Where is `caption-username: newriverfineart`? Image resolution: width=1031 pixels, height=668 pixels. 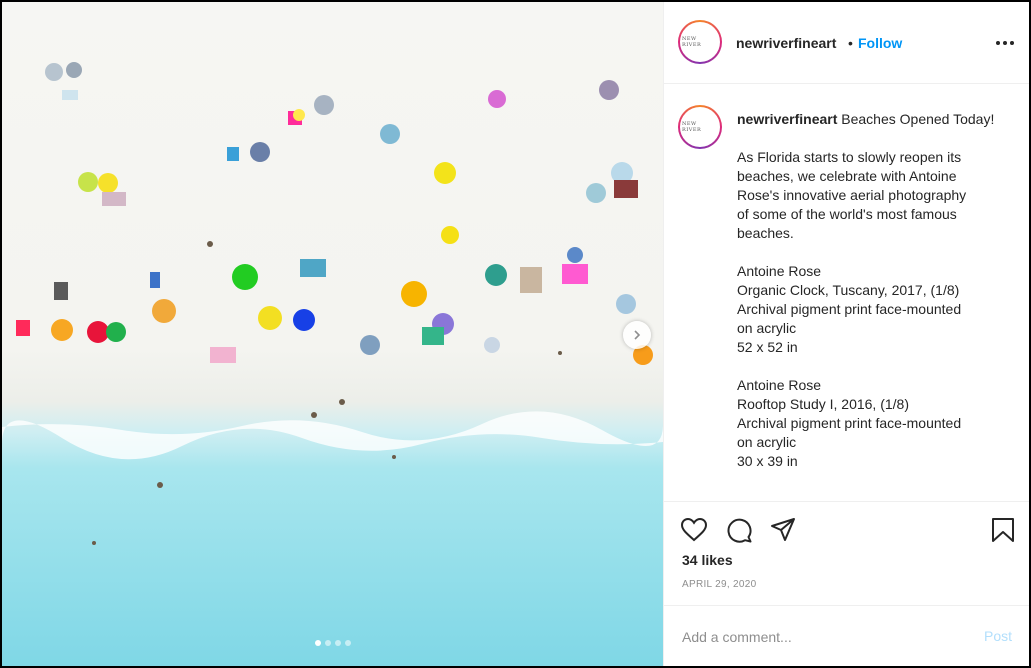 caption-username: newriverfineart is located at coordinates (787, 119).